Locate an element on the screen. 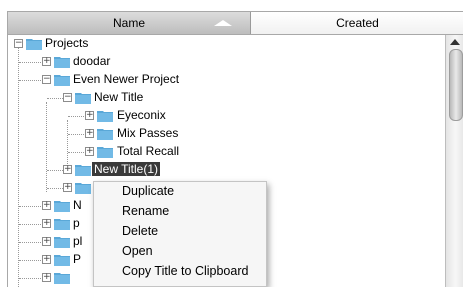  tree-row-label: p is located at coordinates (76, 223).